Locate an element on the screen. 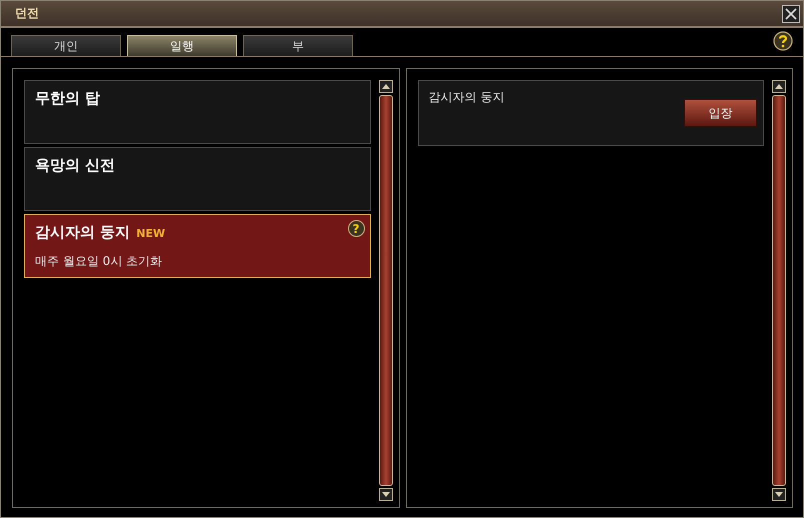 Image resolution: width=804 pixels, height=518 pixels. window-title: 던전 is located at coordinates (27, 13).